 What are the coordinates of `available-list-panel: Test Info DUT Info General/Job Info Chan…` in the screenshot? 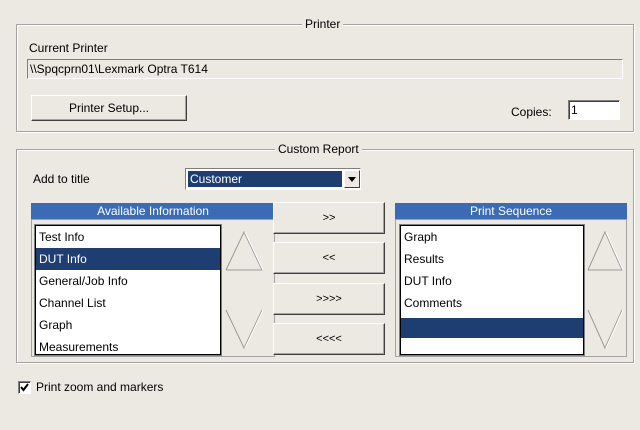 It's located at (153, 288).